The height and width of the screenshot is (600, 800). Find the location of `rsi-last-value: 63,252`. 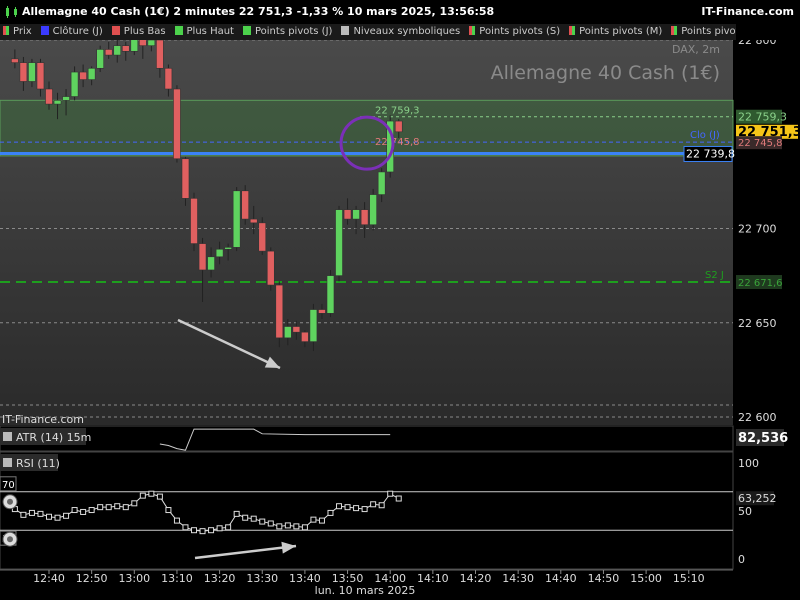

rsi-last-value: 63,252 is located at coordinates (757, 498).